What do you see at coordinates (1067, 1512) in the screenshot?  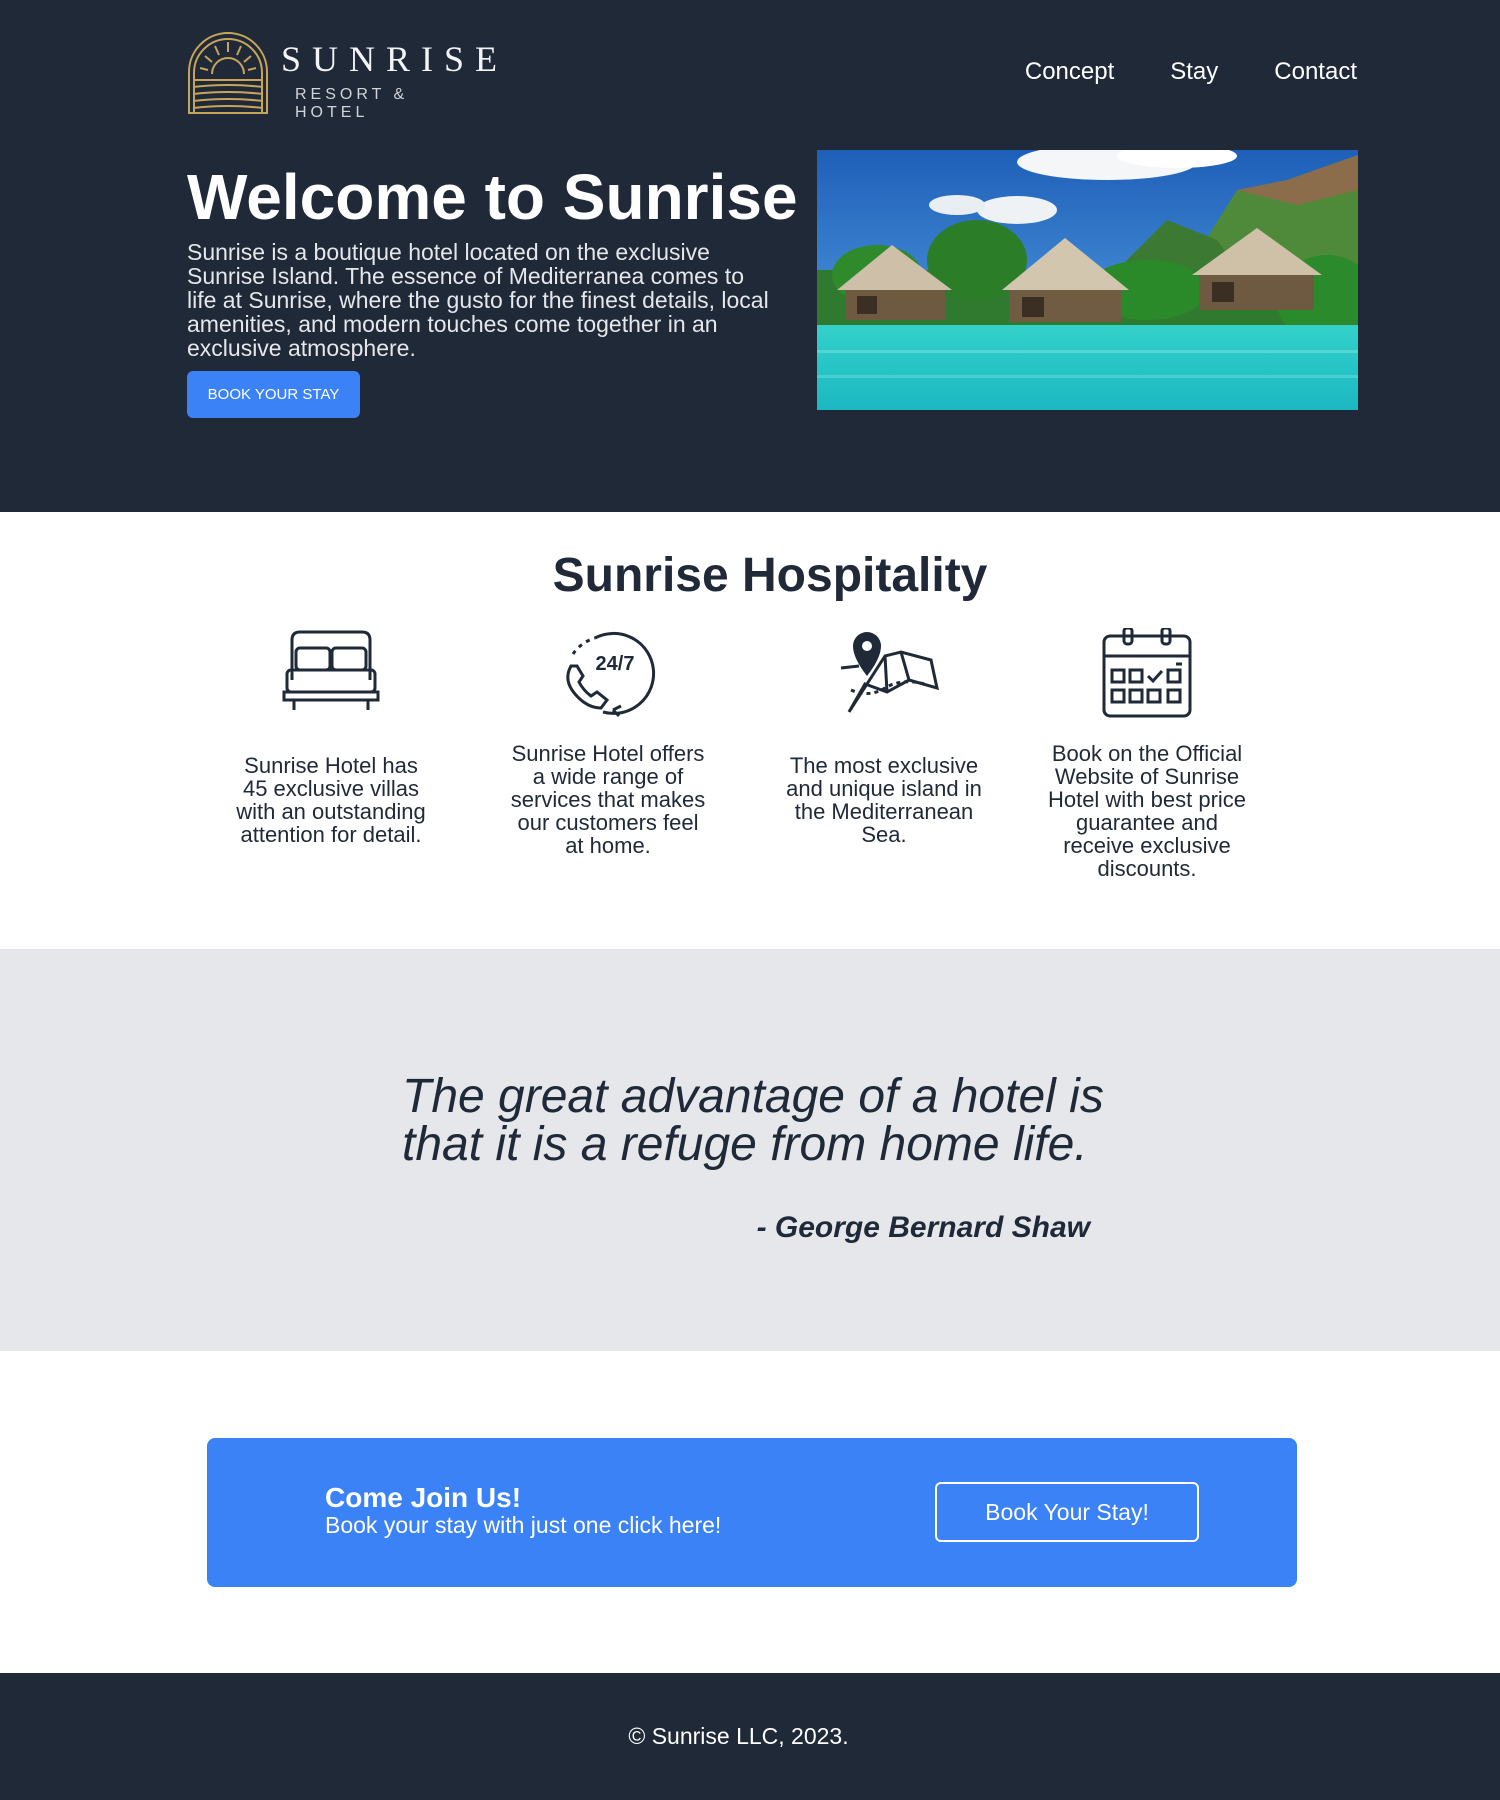 I see `cta-book-button: Book Your Stay!` at bounding box center [1067, 1512].